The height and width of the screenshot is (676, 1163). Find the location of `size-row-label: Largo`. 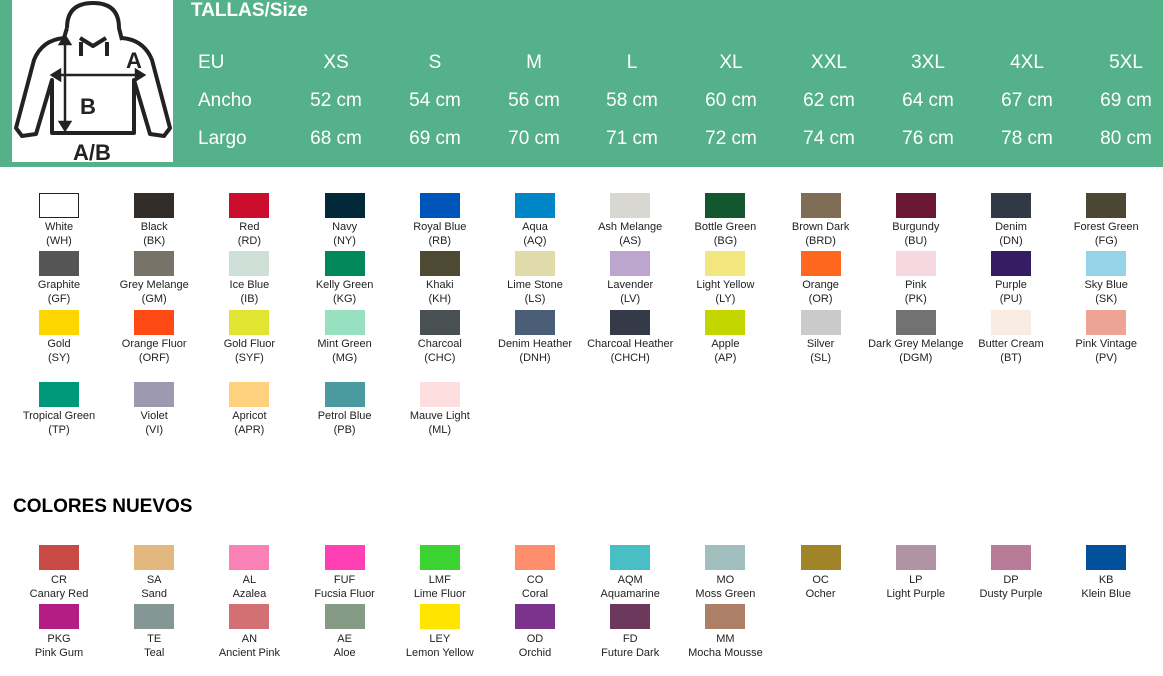

size-row-label: Largo is located at coordinates (222, 138).